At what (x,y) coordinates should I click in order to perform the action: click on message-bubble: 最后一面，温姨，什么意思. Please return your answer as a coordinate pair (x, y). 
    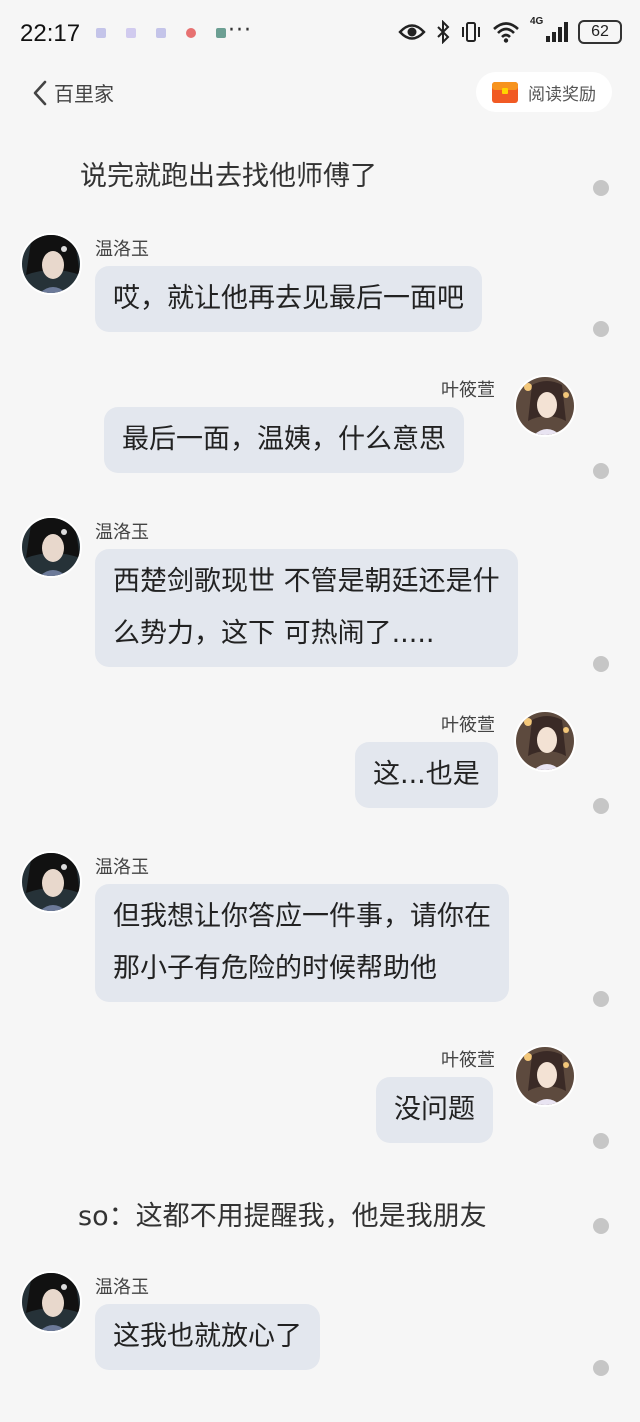
    Looking at the image, I should click on (284, 440).